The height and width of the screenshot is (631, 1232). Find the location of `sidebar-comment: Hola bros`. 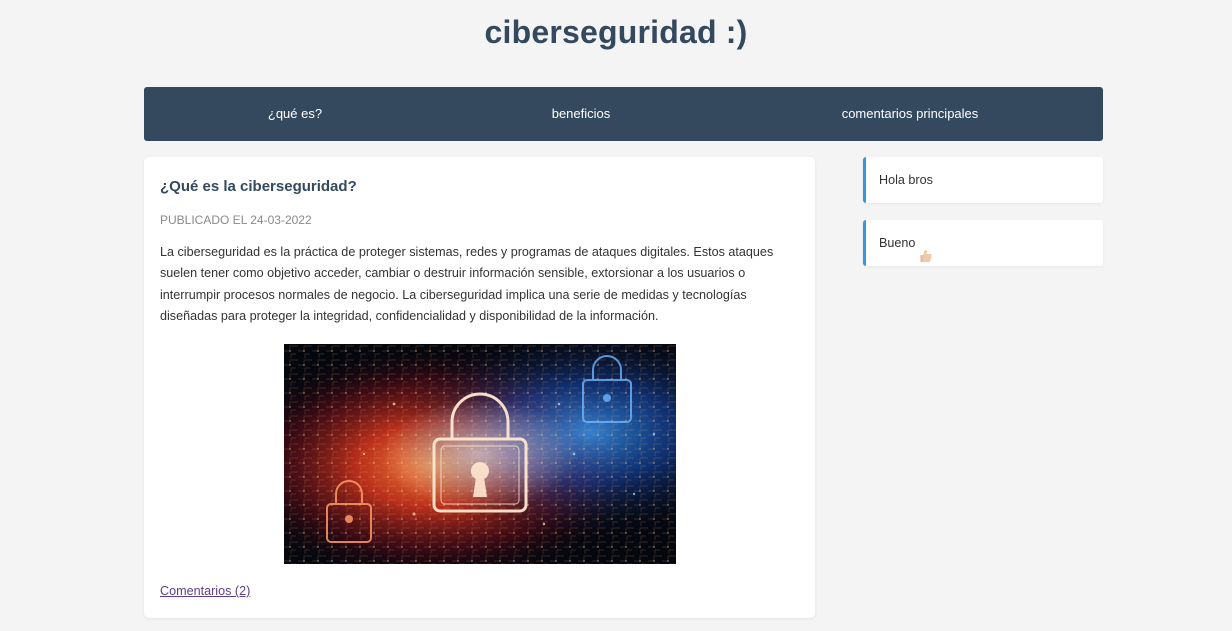

sidebar-comment: Hola bros is located at coordinates (983, 180).